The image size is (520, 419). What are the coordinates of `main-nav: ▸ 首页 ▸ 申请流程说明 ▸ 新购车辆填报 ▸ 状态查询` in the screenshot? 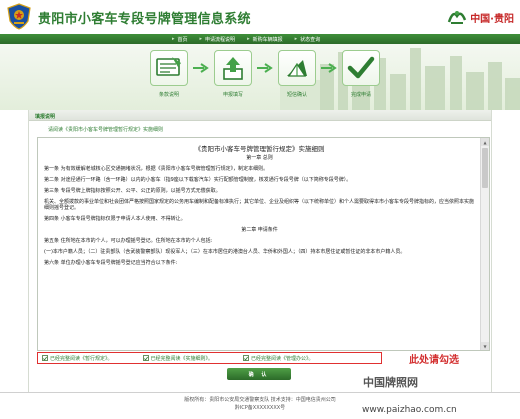 It's located at (260, 39).